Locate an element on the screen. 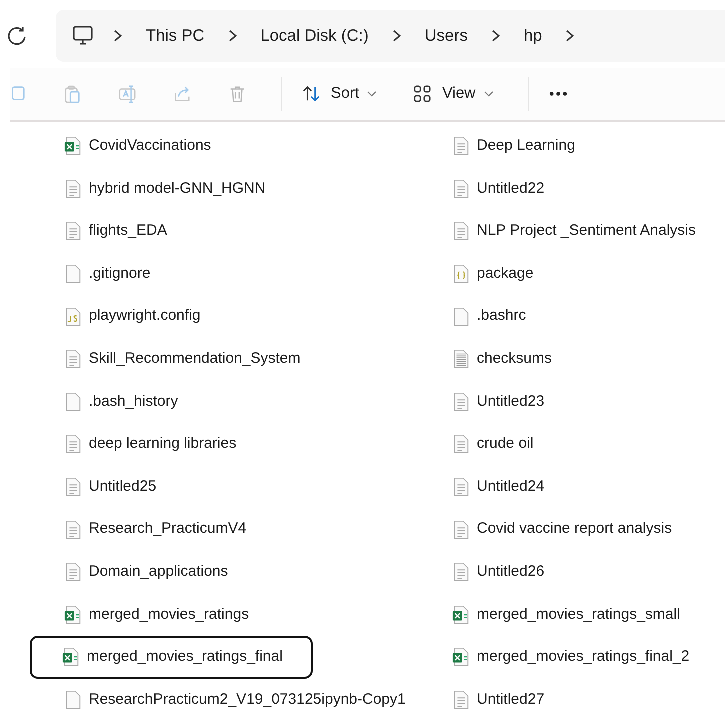 Image resolution: width=725 pixels, height=719 pixels. file-item: .bashrc is located at coordinates (572, 316).